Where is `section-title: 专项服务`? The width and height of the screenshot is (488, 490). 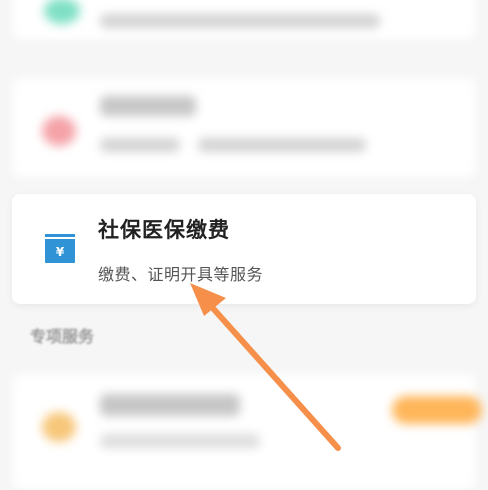
section-title: 专项服务 is located at coordinates (62, 336).